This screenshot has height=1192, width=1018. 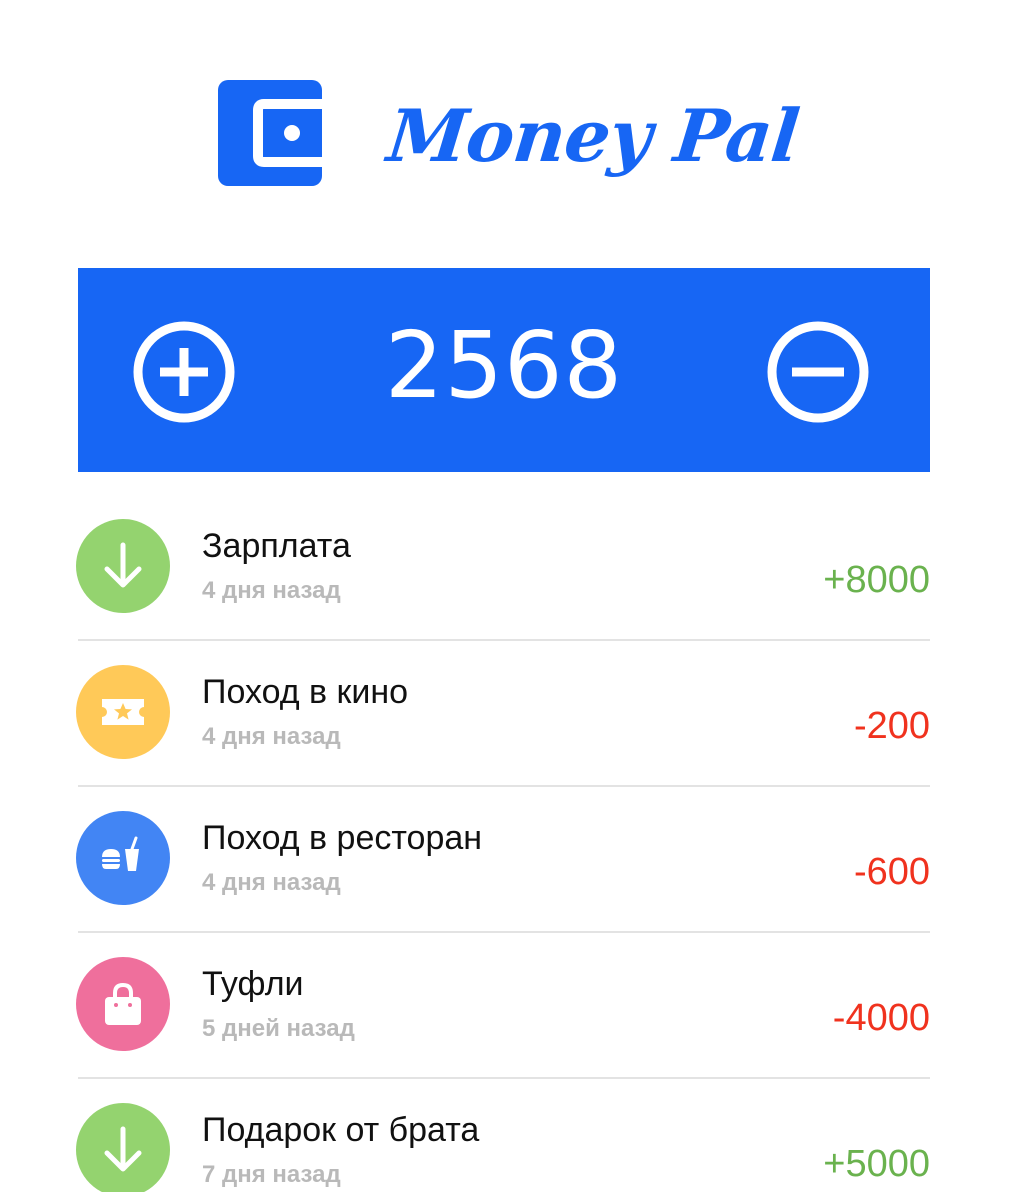 I want to click on transaction-amount: -200, so click(x=891, y=726).